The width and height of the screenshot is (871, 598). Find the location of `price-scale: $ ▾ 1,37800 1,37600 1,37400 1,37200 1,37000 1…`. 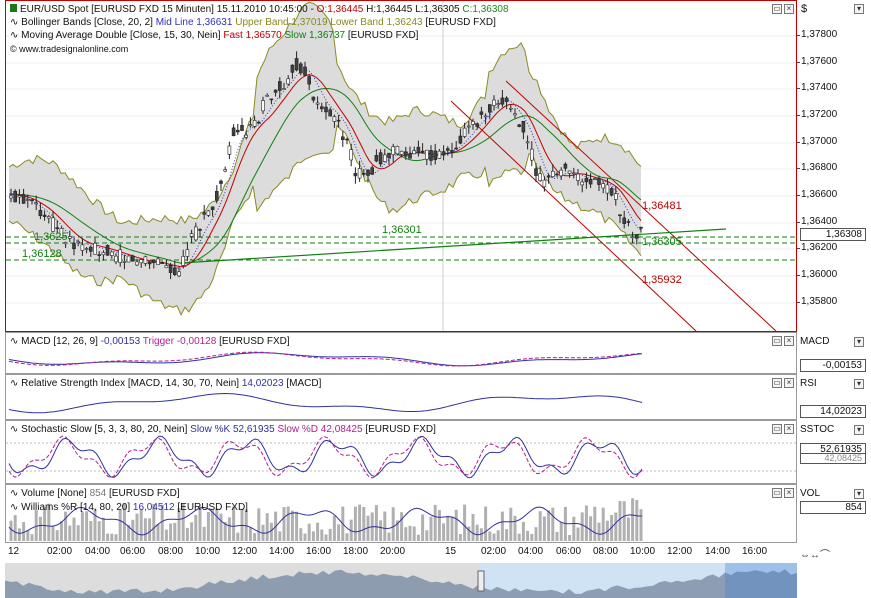

price-scale: $ ▾ 1,37800 1,37600 1,37400 1,37200 1,37000 1… is located at coordinates (833, 166).